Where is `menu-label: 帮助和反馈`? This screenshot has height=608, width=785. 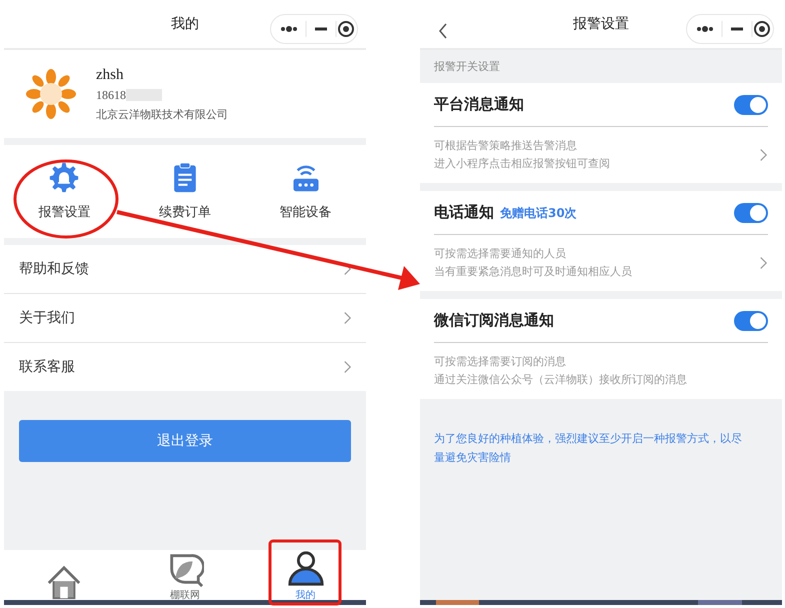 menu-label: 帮助和反馈 is located at coordinates (54, 269).